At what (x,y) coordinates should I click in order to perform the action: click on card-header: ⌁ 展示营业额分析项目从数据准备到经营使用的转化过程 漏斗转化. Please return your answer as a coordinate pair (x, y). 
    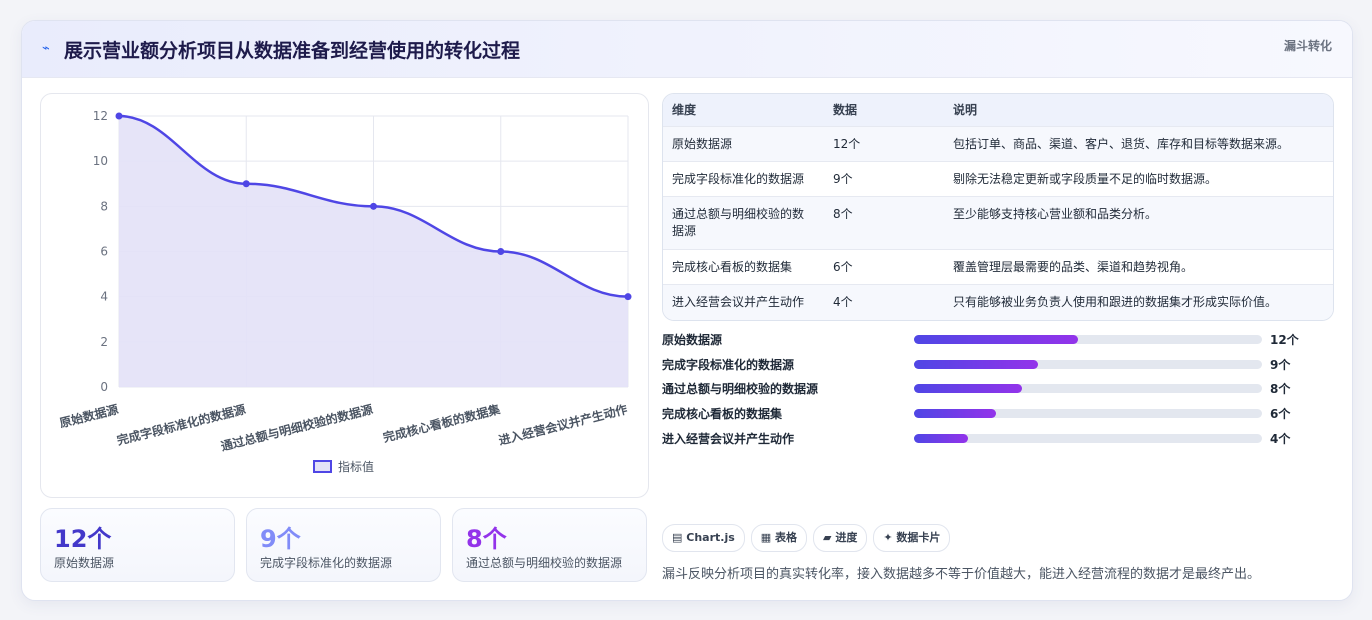
    Looking at the image, I should click on (687, 49).